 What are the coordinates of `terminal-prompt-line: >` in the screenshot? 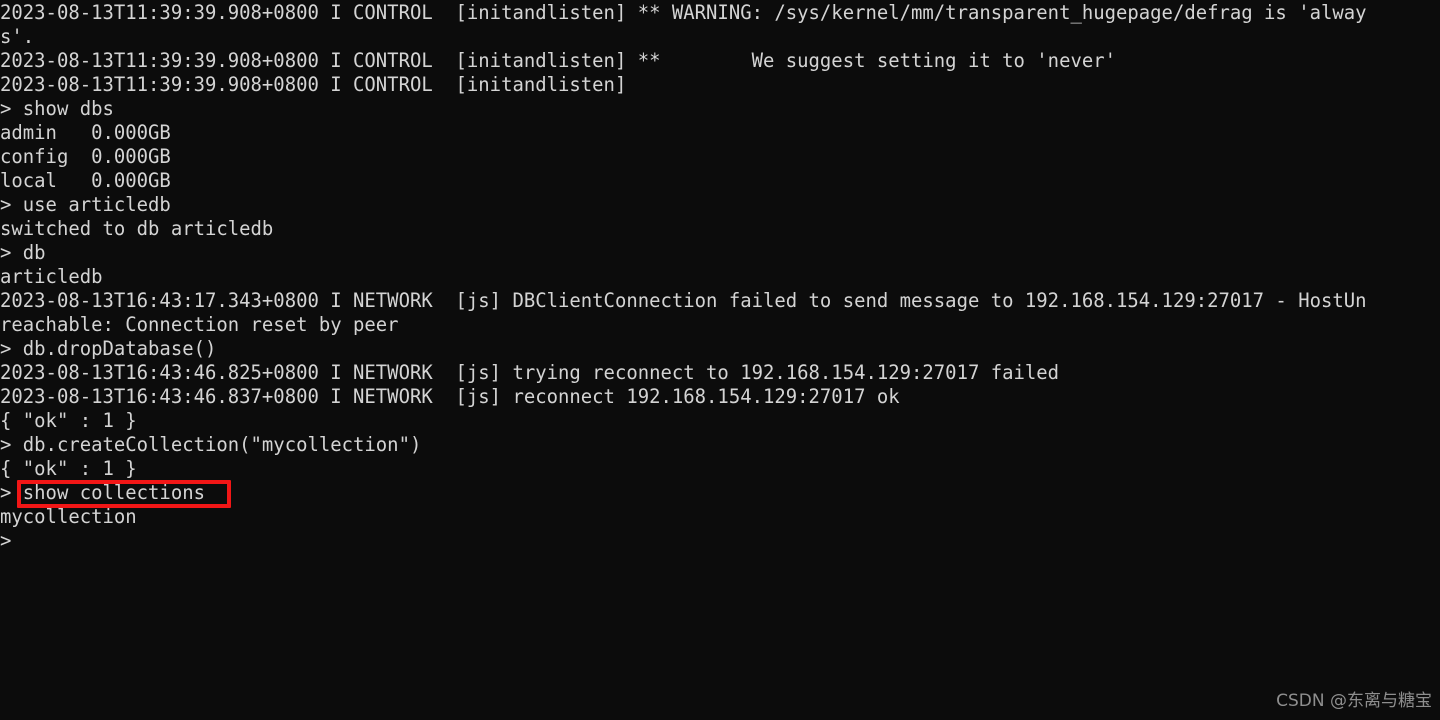 It's located at (698, 541).